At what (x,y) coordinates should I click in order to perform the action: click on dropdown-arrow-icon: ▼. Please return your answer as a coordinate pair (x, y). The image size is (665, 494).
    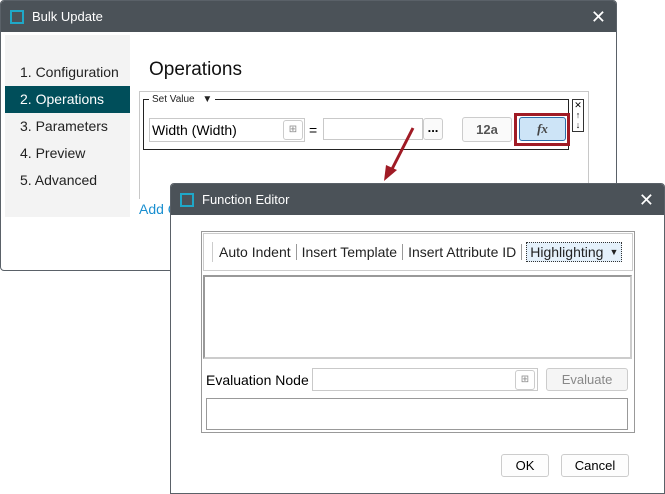
    Looking at the image, I should click on (207, 99).